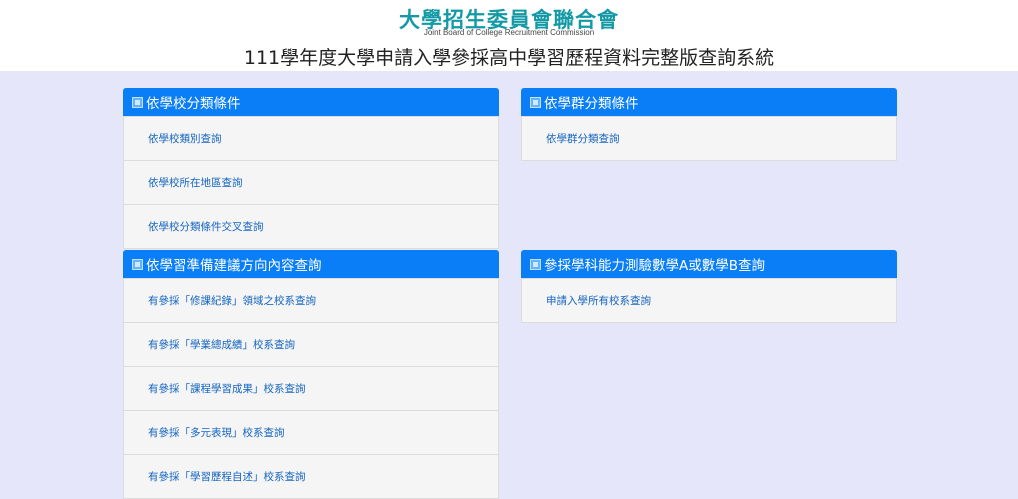 The height and width of the screenshot is (499, 1018). What do you see at coordinates (234, 266) in the screenshot?
I see `panel-title: 依學習準備建議方向內容查詢` at bounding box center [234, 266].